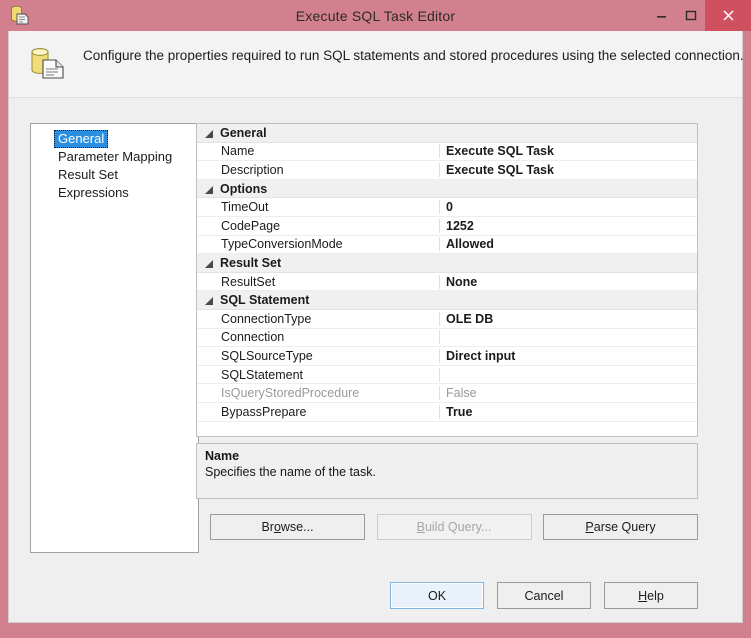 Image resolution: width=751 pixels, height=638 pixels. I want to click on property-name-cell: Description, so click(318, 169).